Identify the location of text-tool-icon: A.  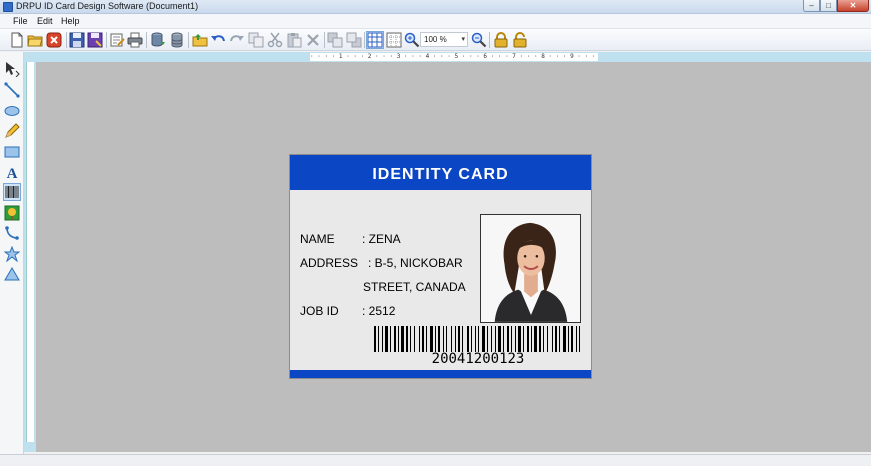
(12, 172).